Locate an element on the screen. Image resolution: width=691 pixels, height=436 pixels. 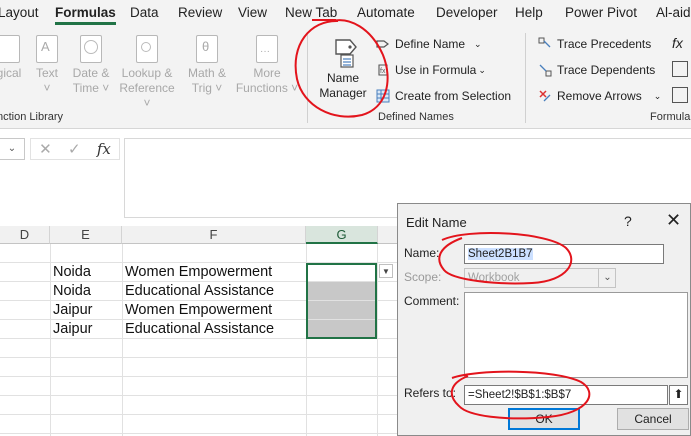
error-checking-icon is located at coordinates (680, 69).